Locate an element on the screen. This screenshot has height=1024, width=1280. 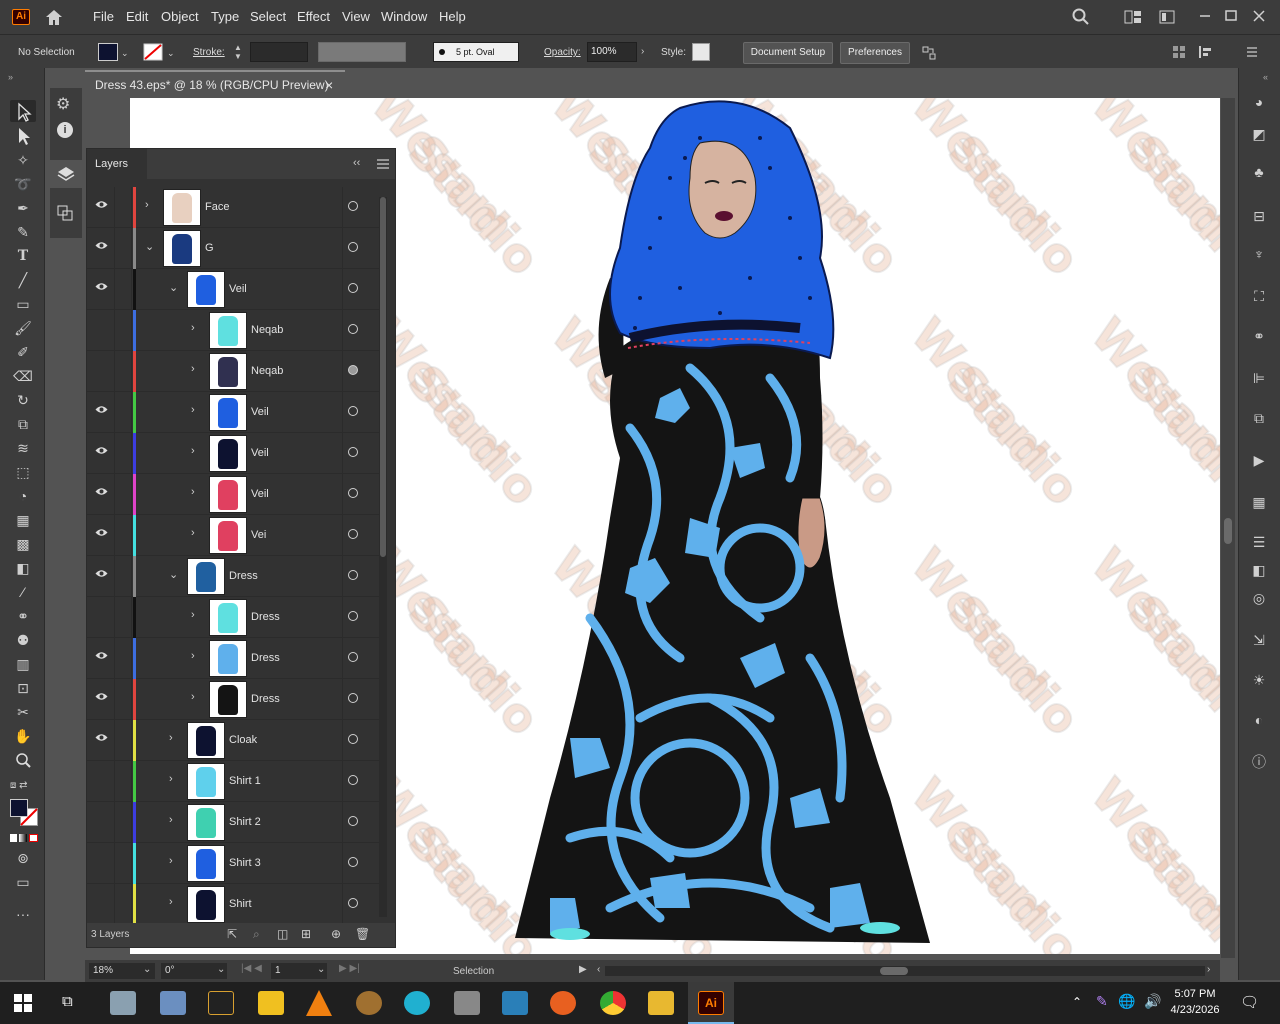
curvature-tool-icon: ✎ is located at coordinates (23, 232).